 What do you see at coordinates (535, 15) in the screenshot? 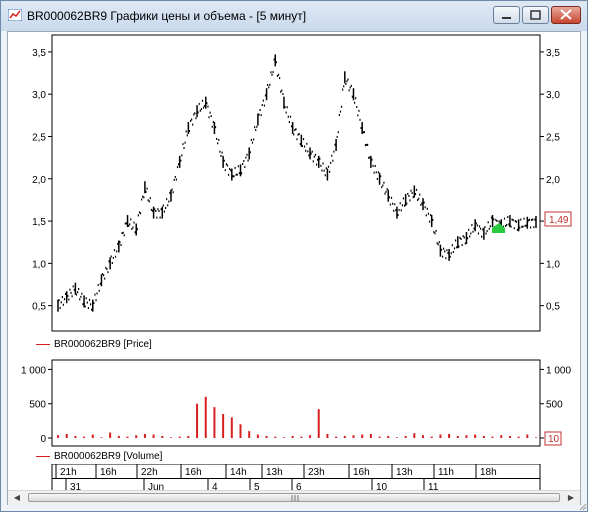
I see `restore-button` at bounding box center [535, 15].